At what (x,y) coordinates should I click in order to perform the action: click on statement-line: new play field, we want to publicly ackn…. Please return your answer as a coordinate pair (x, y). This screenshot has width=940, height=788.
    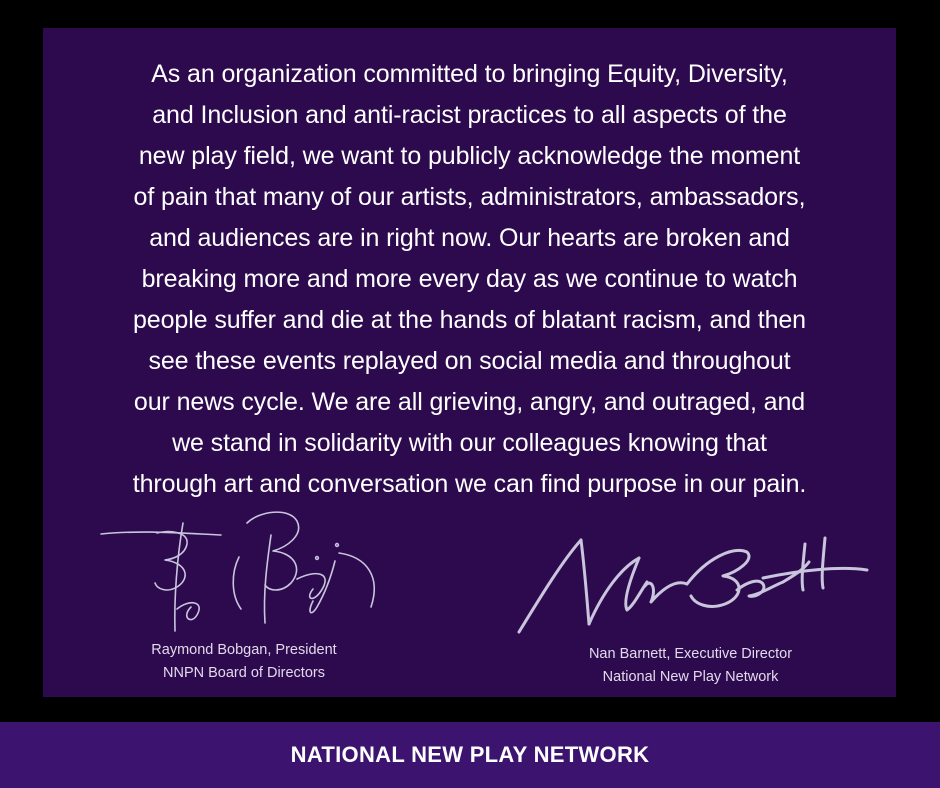
    Looking at the image, I should click on (469, 156).